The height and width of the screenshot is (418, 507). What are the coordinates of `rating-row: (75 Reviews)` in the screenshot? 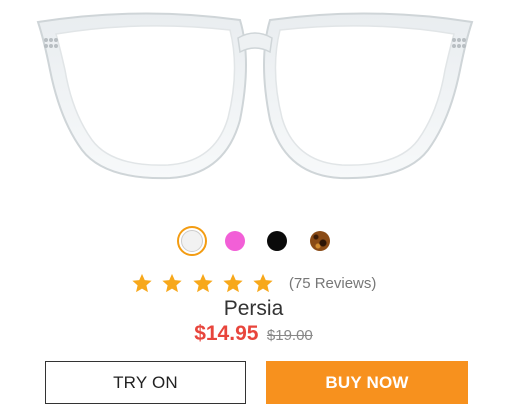 It's located at (253, 285).